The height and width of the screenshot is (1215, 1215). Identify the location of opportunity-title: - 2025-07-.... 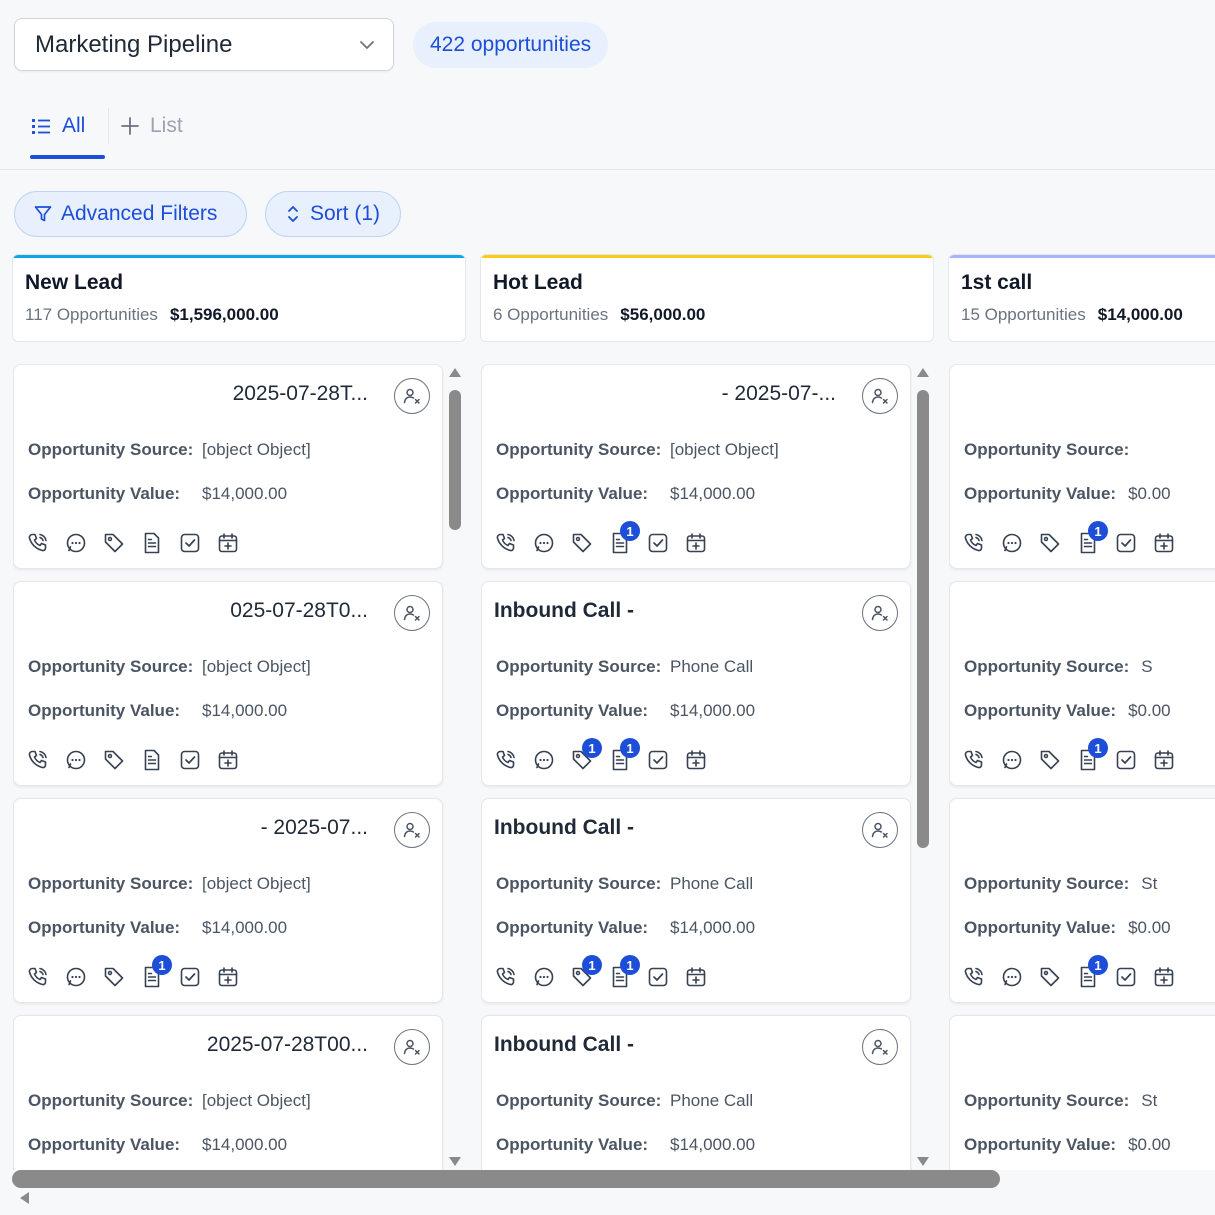
(665, 397).